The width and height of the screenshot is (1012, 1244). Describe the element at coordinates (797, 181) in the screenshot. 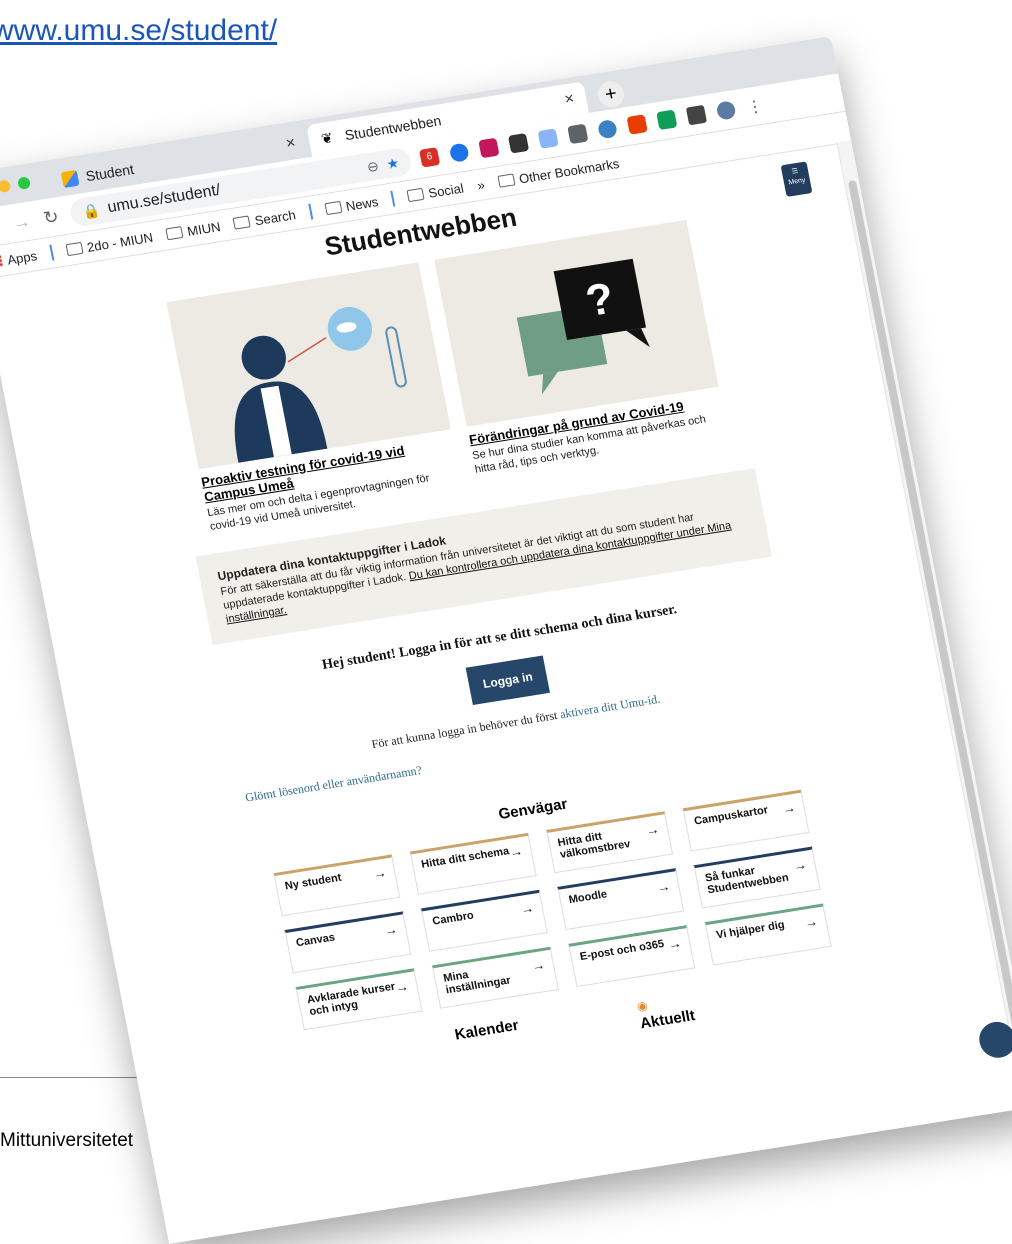

I see `menu-label: Meny` at that location.